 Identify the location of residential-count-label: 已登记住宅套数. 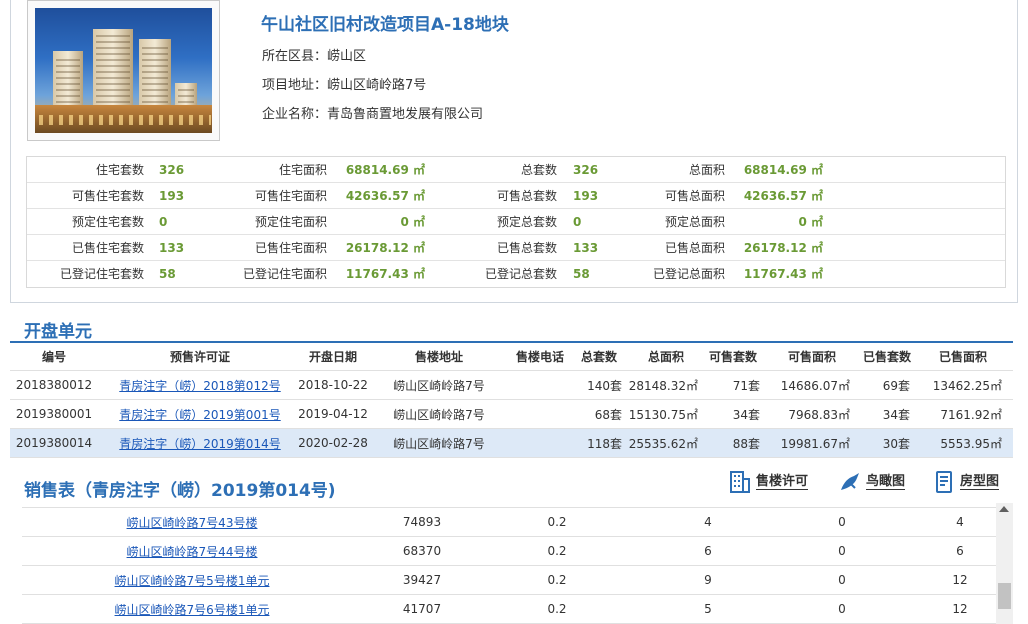
(101, 274).